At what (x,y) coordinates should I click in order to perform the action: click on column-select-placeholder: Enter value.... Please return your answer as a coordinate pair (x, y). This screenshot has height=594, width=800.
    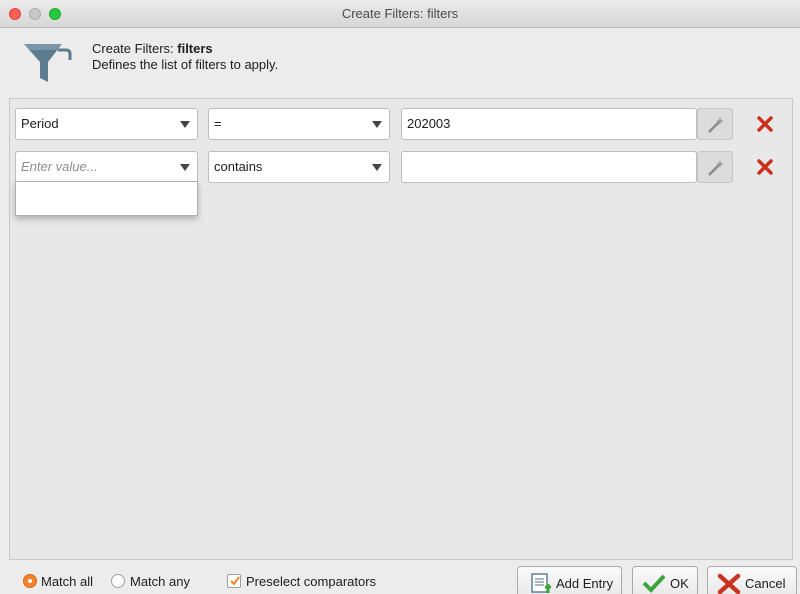
    Looking at the image, I should click on (59, 166).